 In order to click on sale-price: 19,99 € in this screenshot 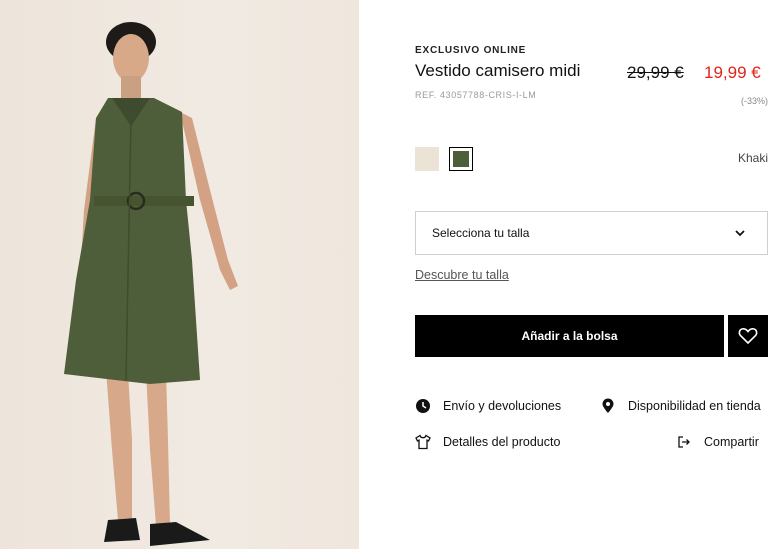, I will do `click(732, 72)`.